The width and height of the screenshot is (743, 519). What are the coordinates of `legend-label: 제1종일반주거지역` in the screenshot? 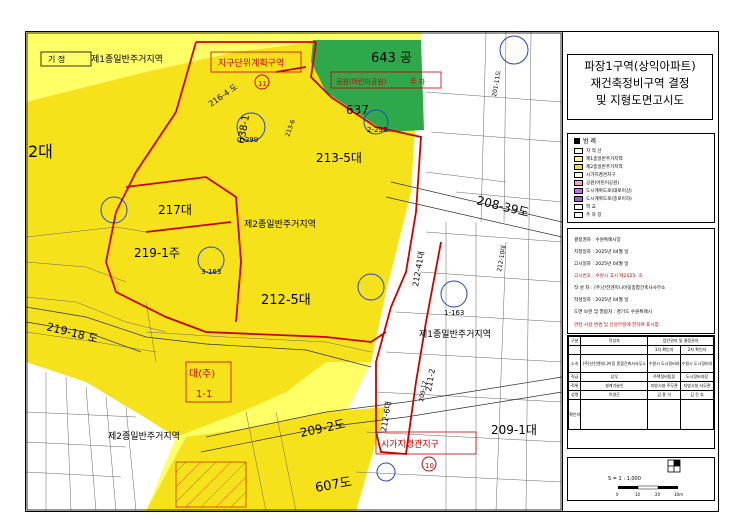 It's located at (604, 159).